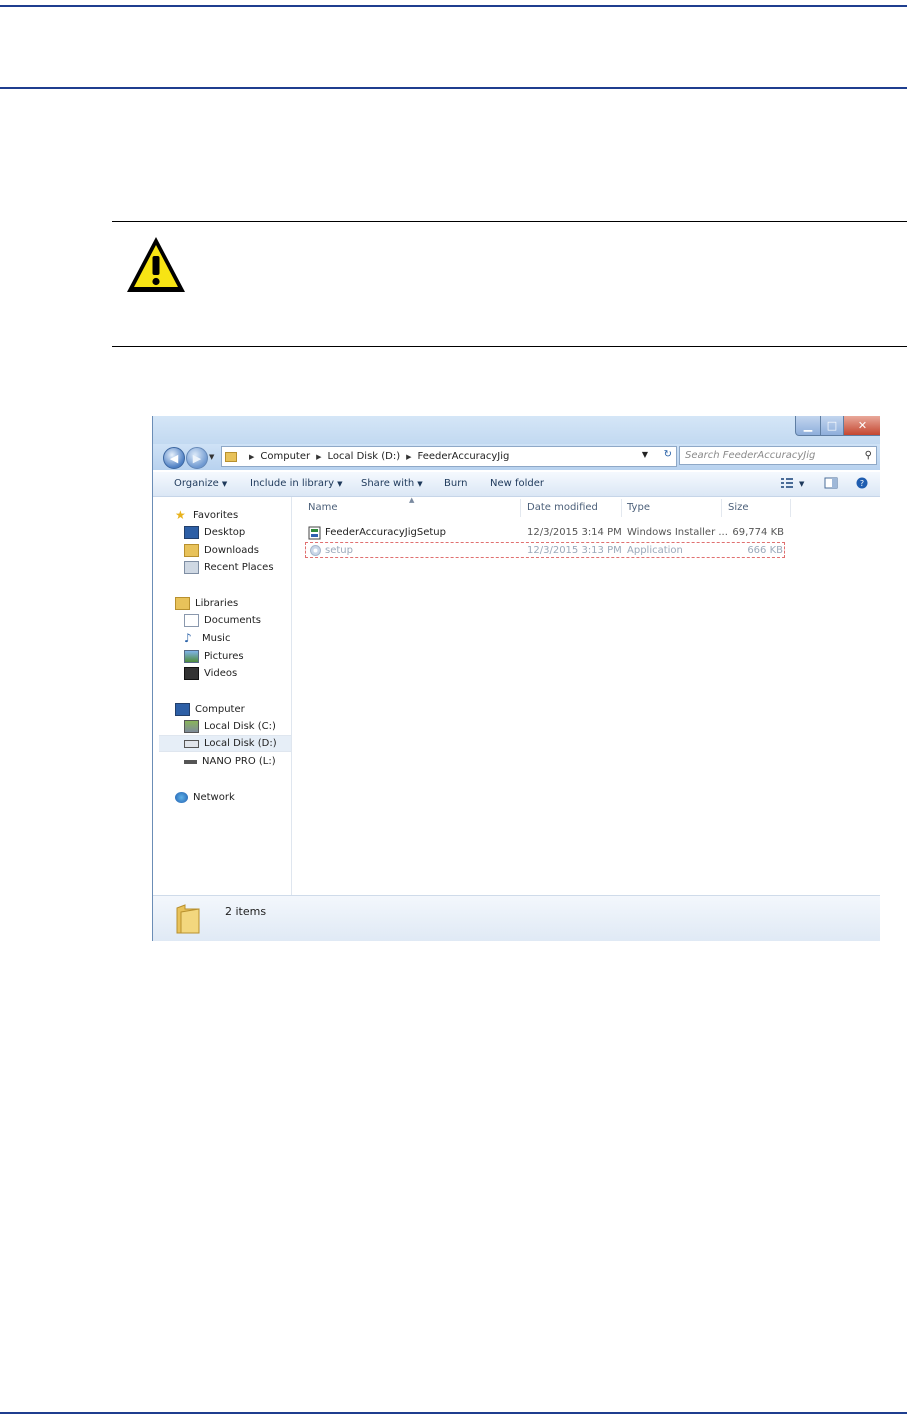 Image resolution: width=907 pixels, height=1424 pixels. I want to click on file-size: 666 KB, so click(765, 550).